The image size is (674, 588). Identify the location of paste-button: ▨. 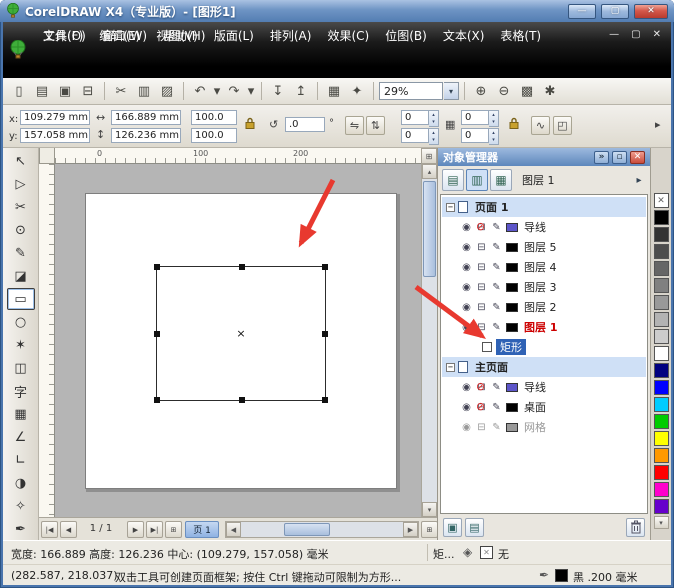
(167, 91).